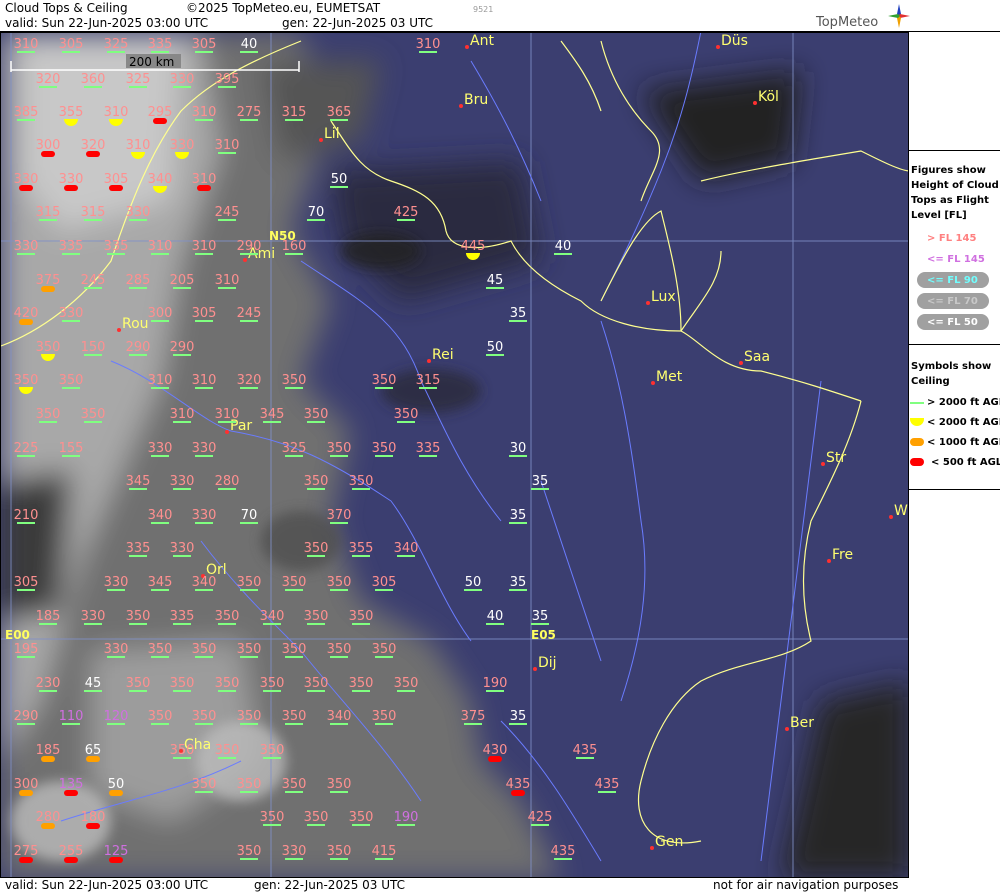 The width and height of the screenshot is (1000, 893). Describe the element at coordinates (495, 684) in the screenshot. I see `cloud-top-observation: 190` at that location.